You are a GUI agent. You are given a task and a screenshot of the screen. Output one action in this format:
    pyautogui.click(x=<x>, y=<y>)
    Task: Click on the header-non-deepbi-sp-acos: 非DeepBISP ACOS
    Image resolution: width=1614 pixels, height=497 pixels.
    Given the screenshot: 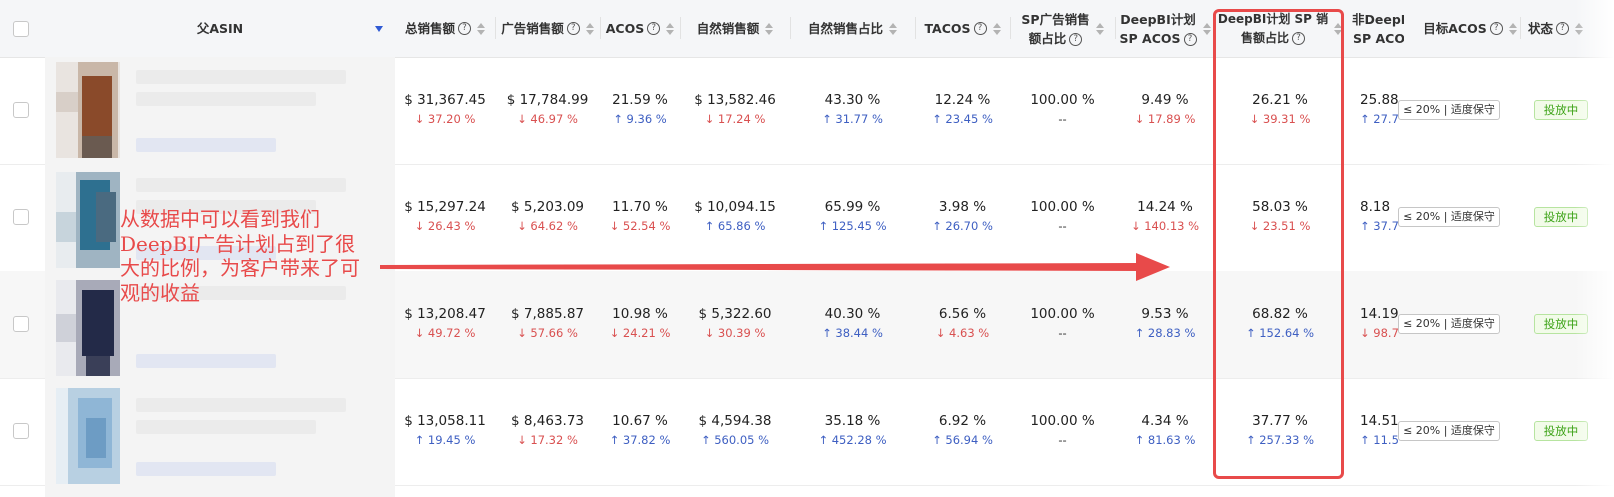 What is the action you would take?
    pyautogui.click(x=1378, y=28)
    